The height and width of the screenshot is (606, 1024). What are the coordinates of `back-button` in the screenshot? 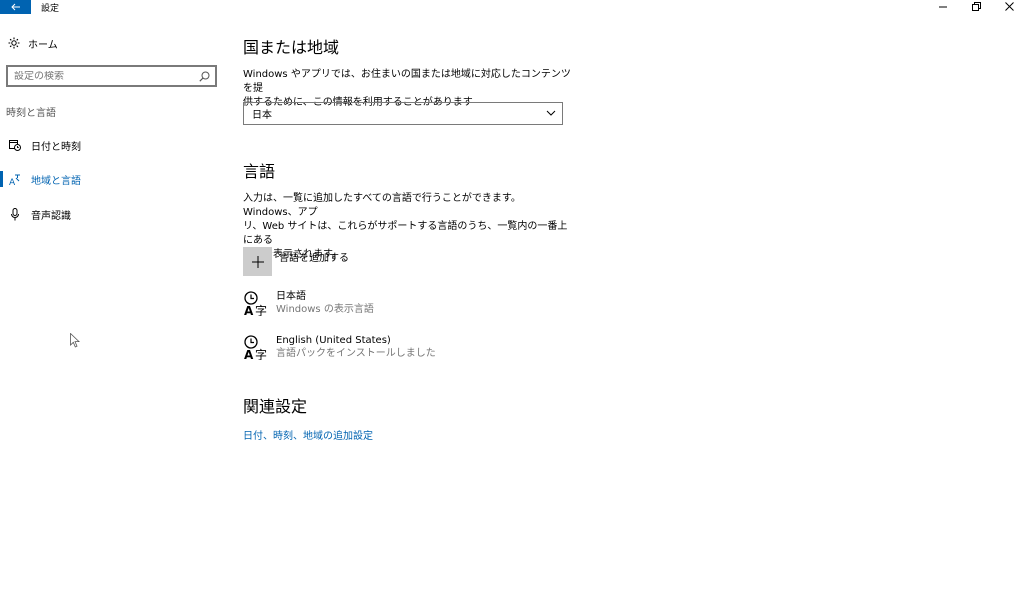 It's located at (15, 7).